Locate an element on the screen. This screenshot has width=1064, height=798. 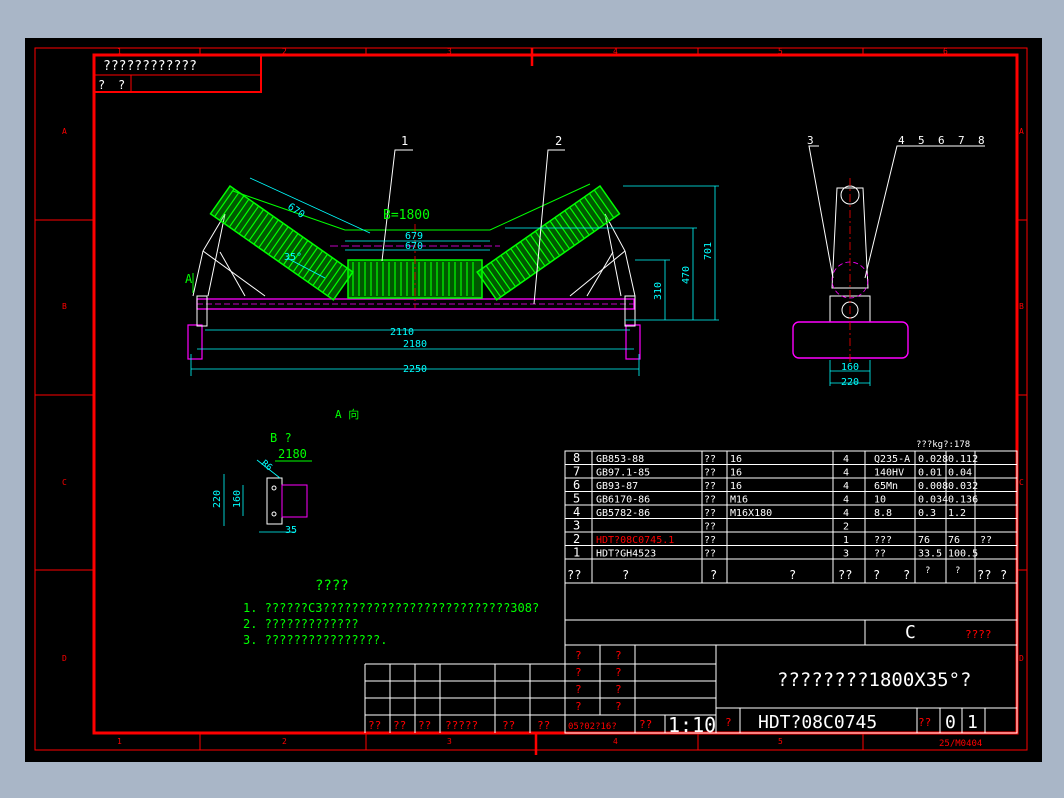
bom-row-w1: 0.01 is located at coordinates (930, 473).